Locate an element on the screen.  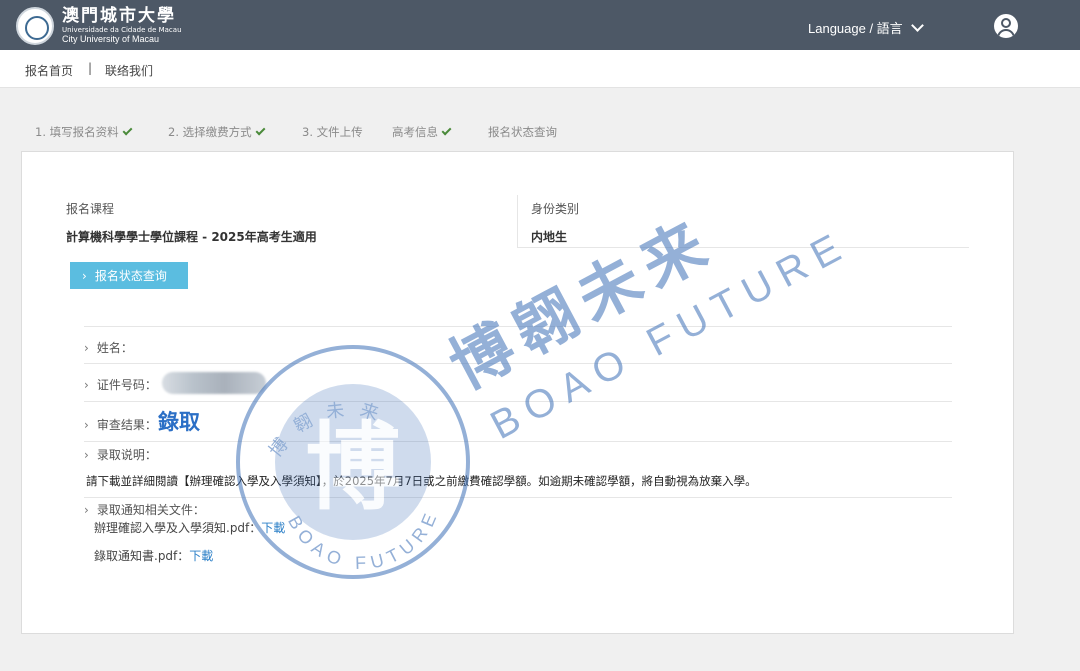
identity-value: 内地生 is located at coordinates (549, 237).